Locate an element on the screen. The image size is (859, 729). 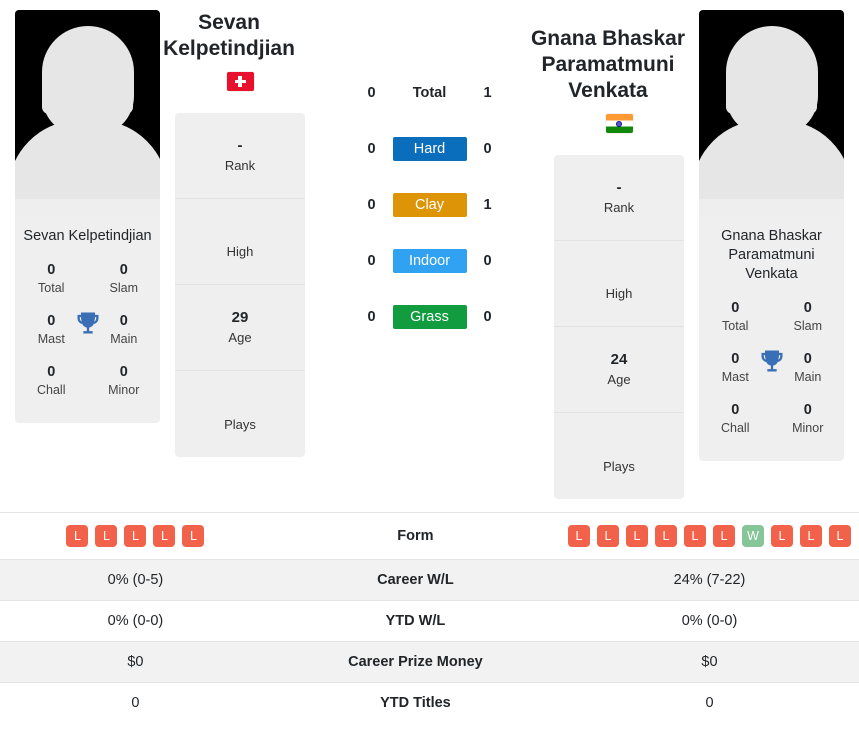
left-info-rank-value: - is located at coordinates (240, 145).